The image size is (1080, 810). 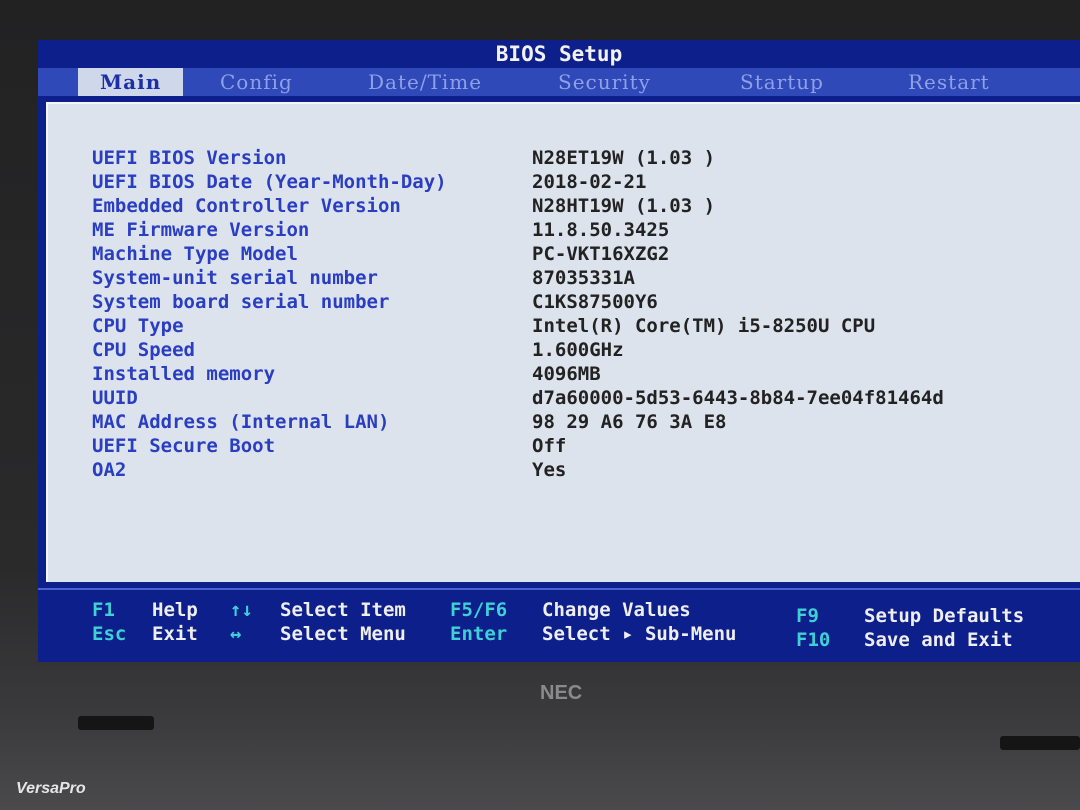 I want to click on info-value: 11.8.50.3425, so click(x=601, y=230).